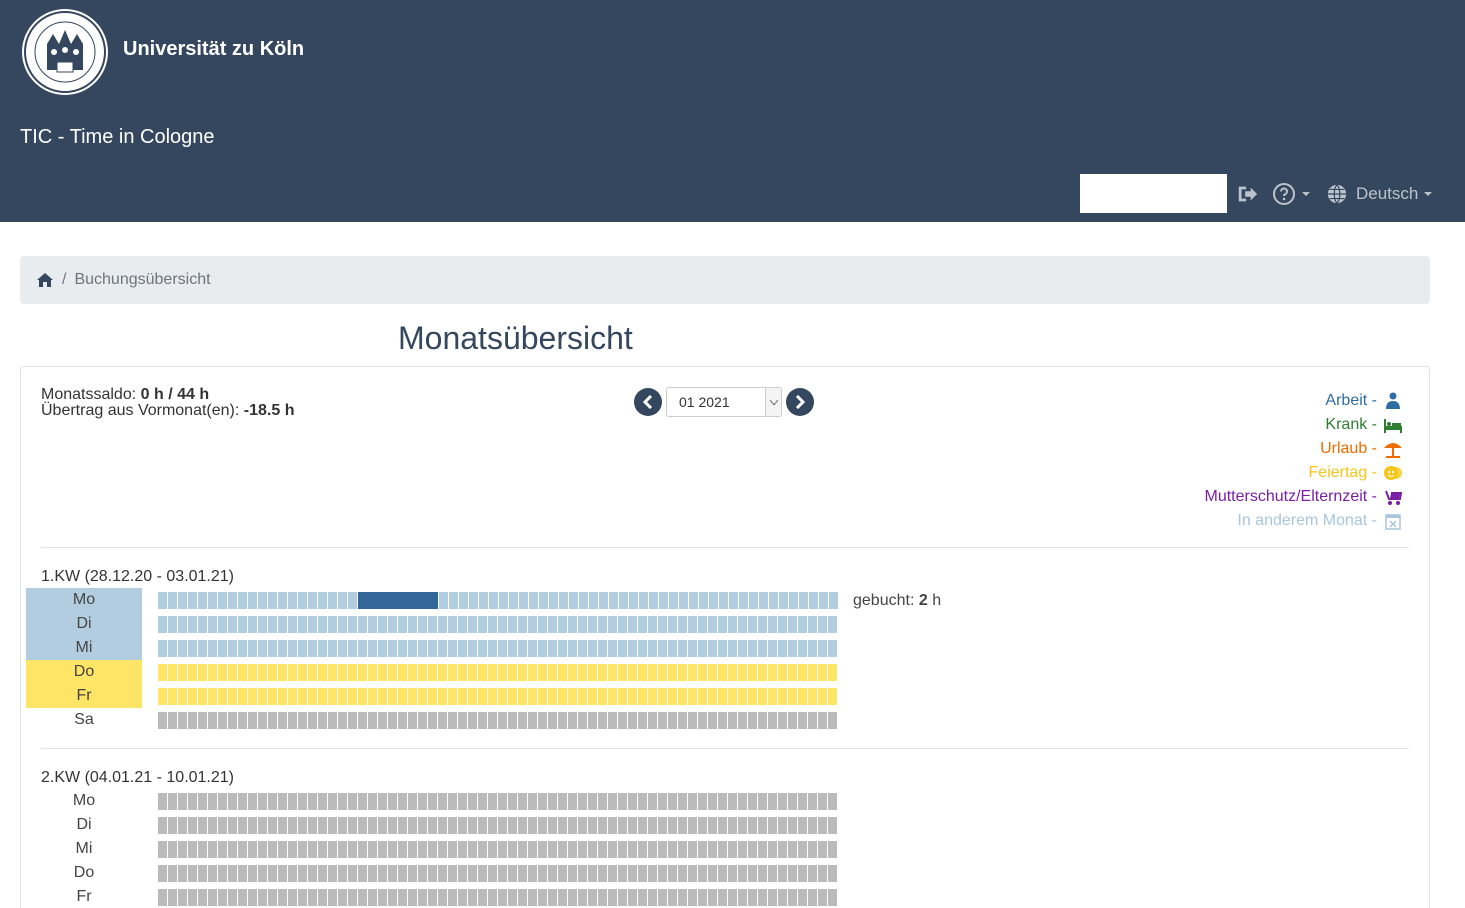 This screenshot has width=1465, height=908. Describe the element at coordinates (1291, 194) in the screenshot. I see `help-menu` at that location.